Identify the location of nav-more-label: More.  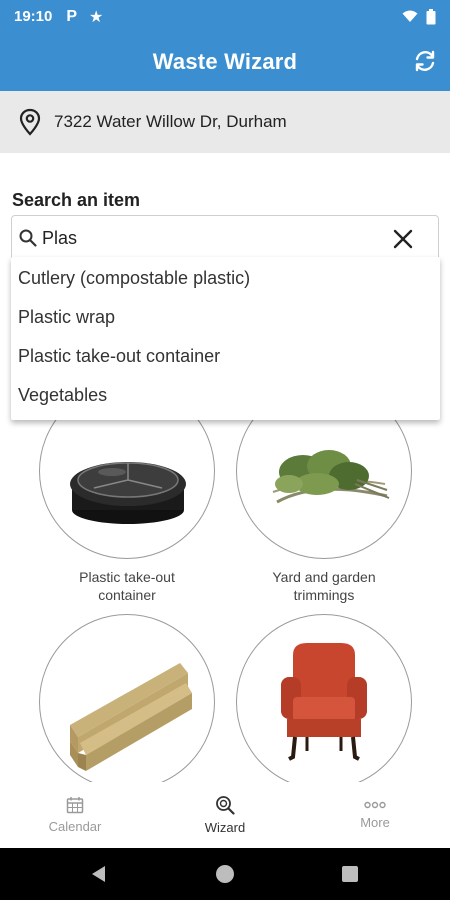
(375, 822).